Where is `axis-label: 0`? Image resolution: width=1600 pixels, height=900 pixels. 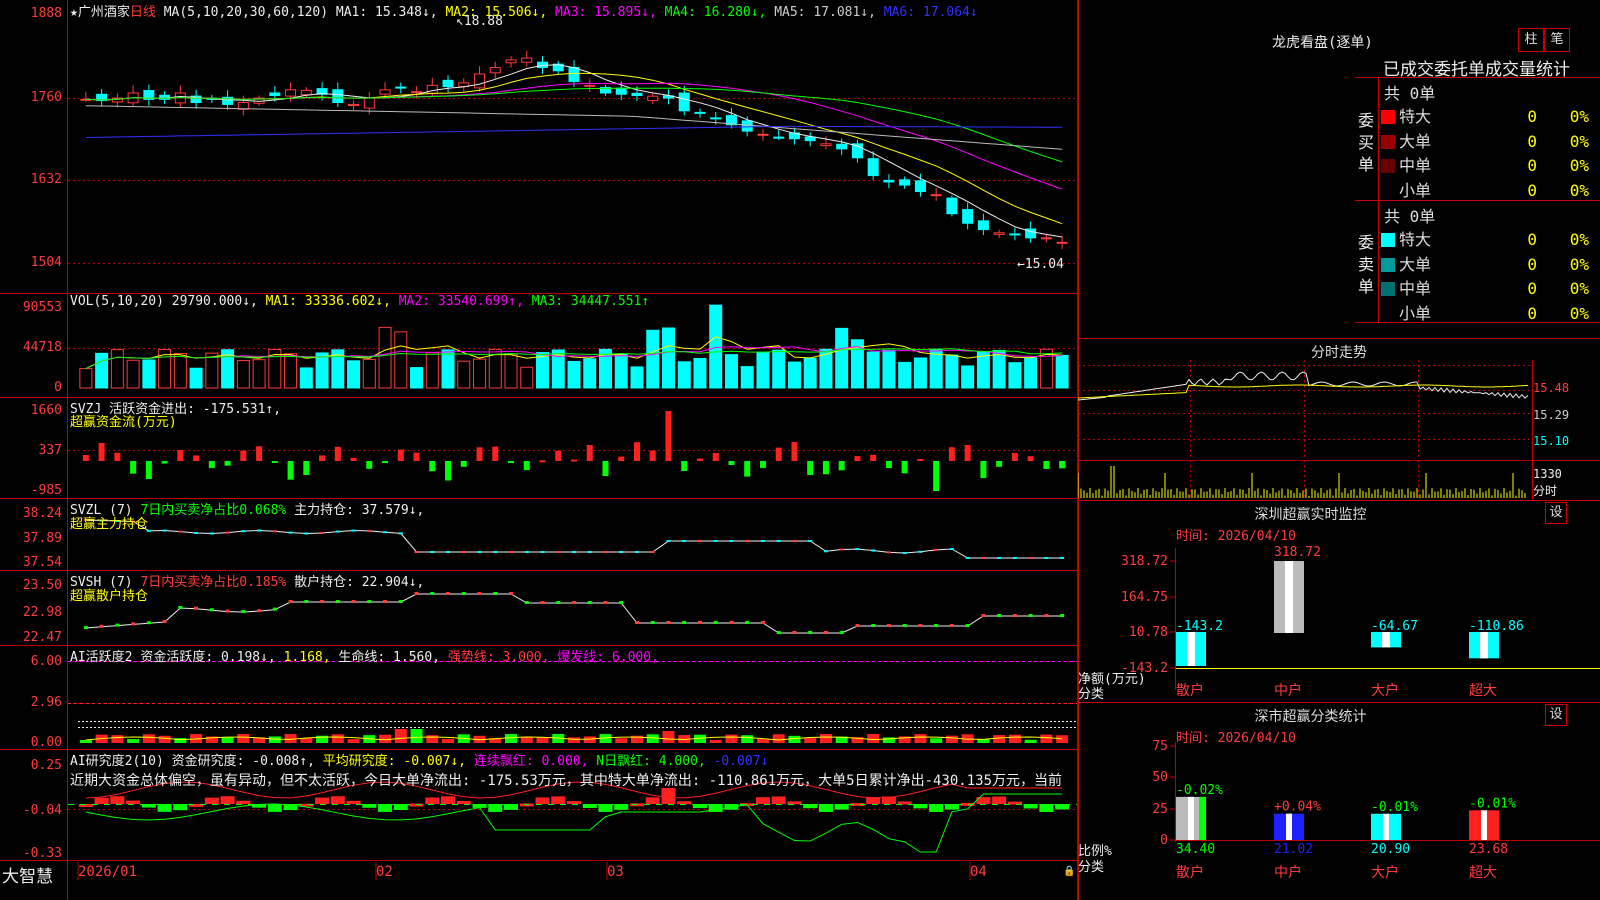 axis-label: 0 is located at coordinates (1164, 840).